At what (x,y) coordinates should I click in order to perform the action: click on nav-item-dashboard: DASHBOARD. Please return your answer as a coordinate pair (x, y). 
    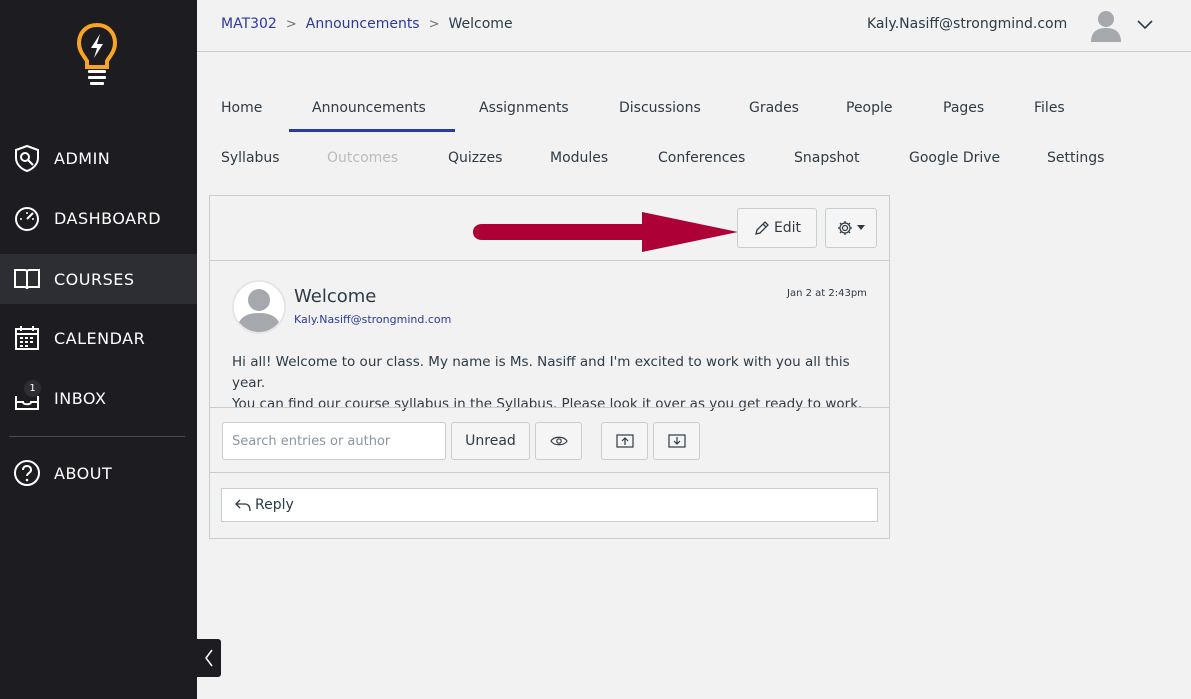
    Looking at the image, I should click on (98, 218).